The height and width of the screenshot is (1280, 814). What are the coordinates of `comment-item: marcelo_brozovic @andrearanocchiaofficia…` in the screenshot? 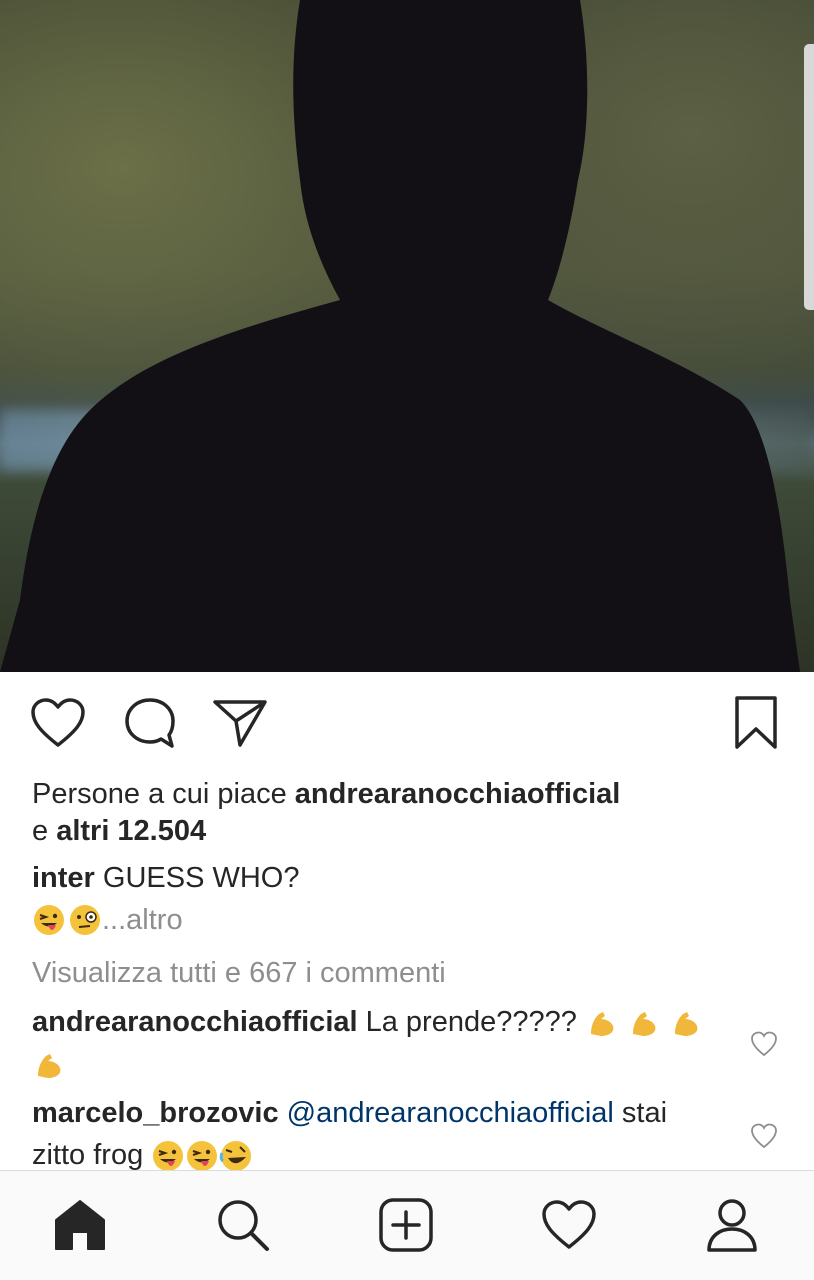 It's located at (382, 1134).